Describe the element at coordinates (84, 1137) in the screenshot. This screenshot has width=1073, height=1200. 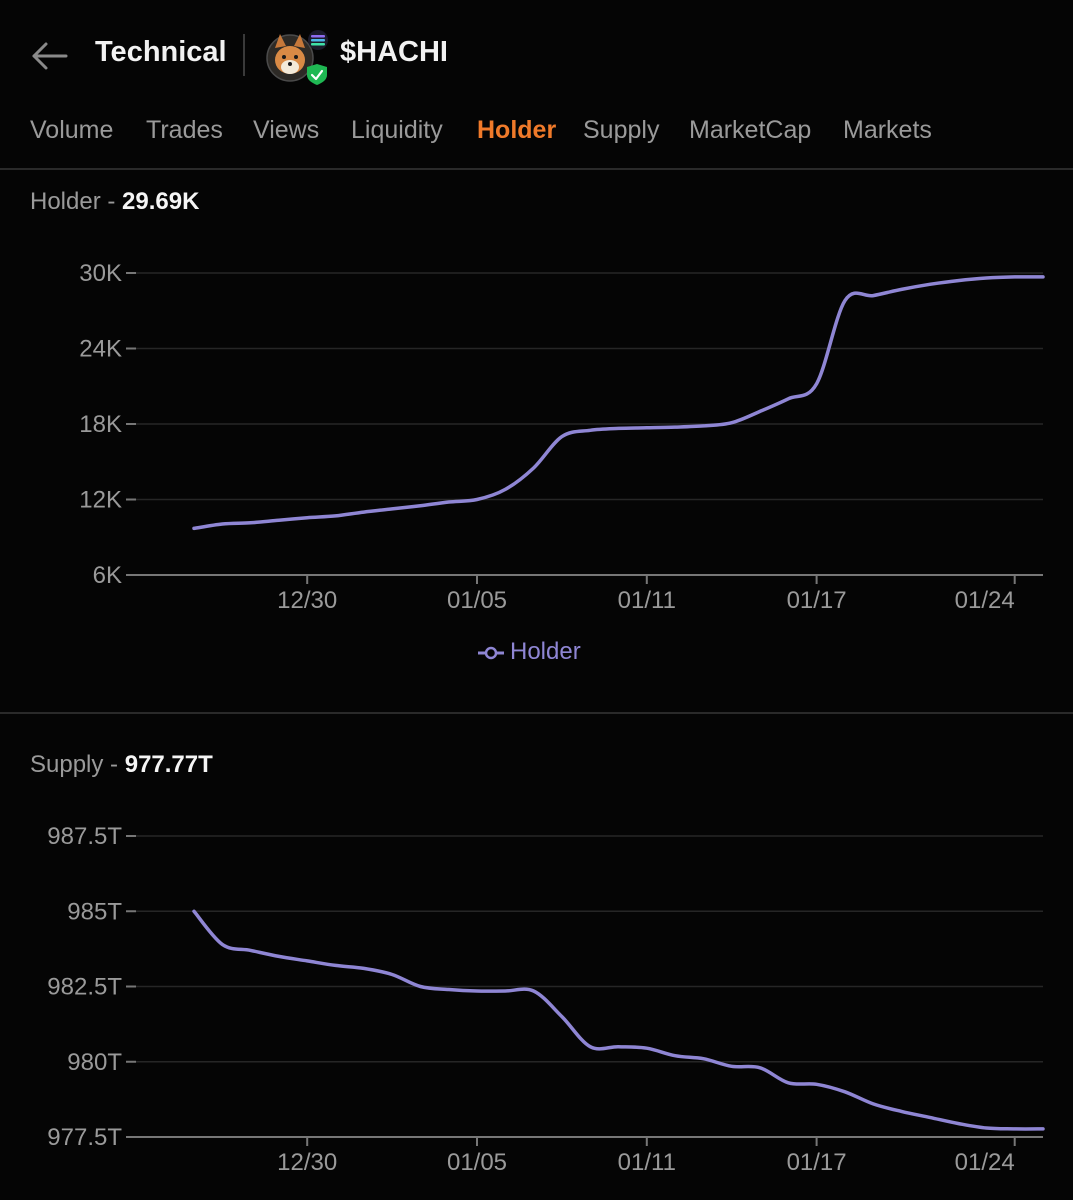
I see `supply-y-tick-label: 977.5T` at that location.